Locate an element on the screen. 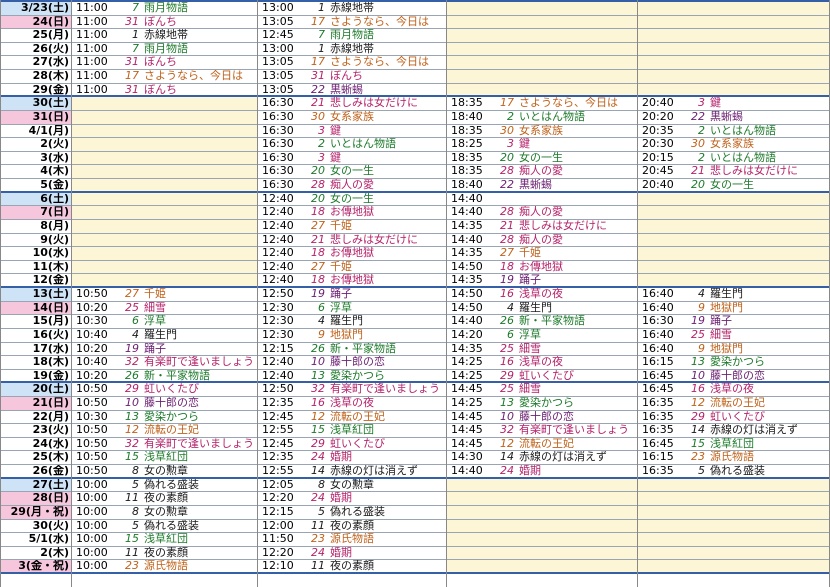 This screenshot has width=830, height=587. film-number: 4 is located at coordinates (321, 321).